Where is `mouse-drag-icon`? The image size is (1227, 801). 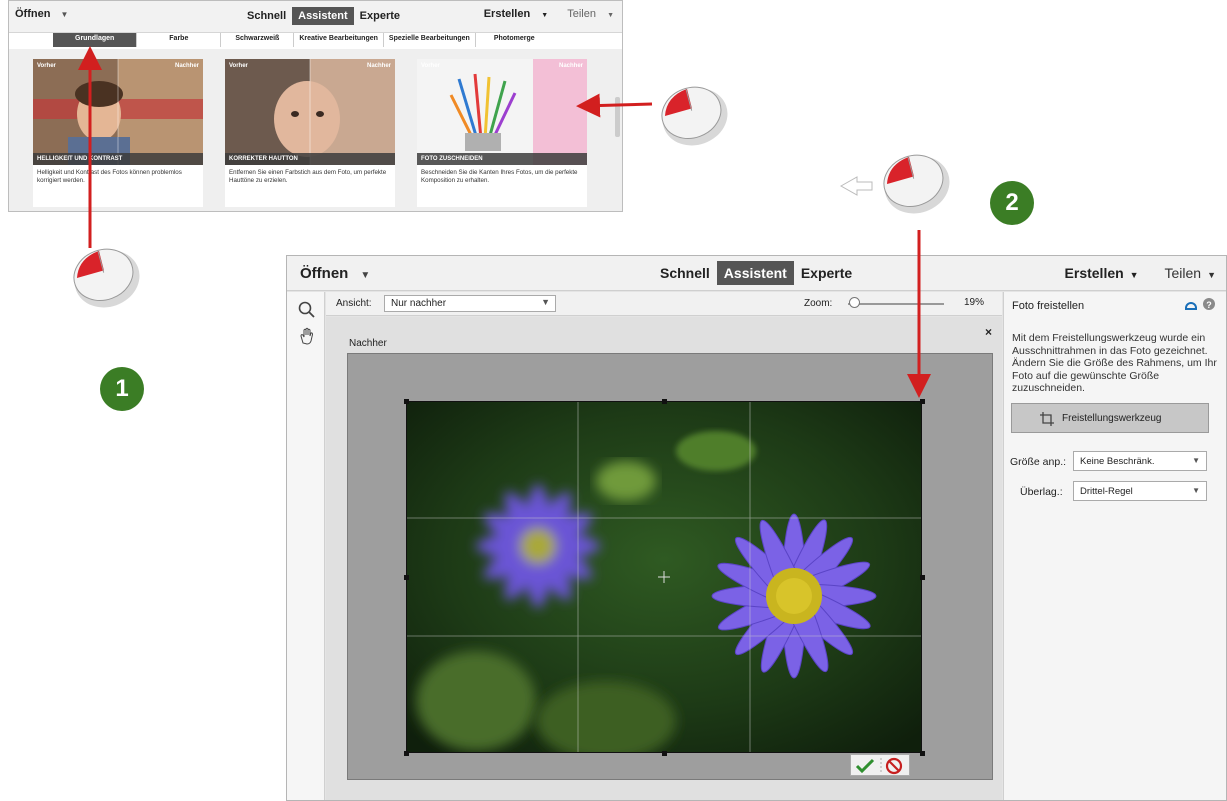
mouse-drag-icon is located at coordinates (916, 184).